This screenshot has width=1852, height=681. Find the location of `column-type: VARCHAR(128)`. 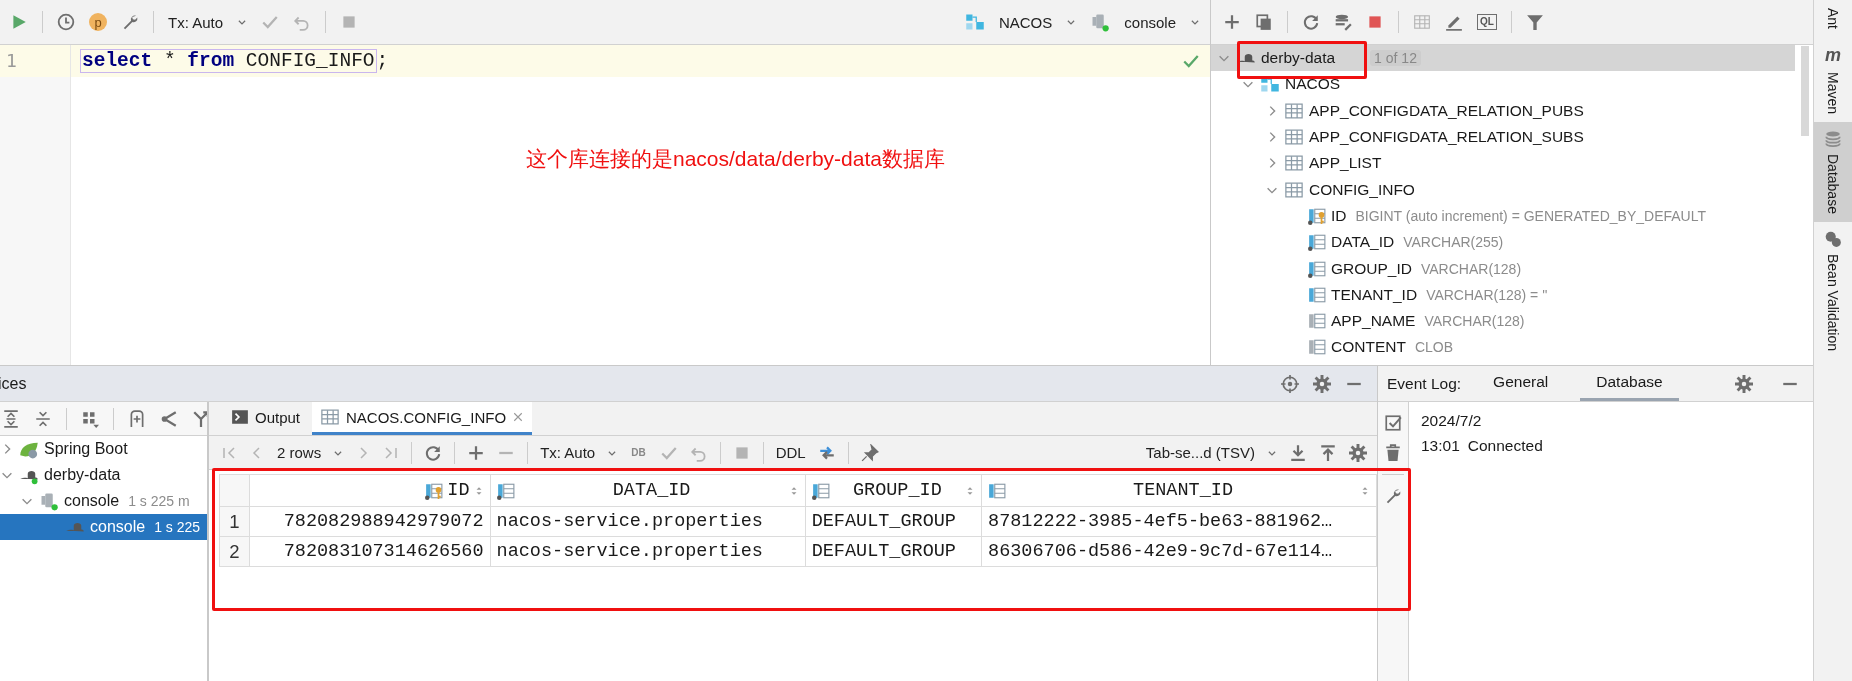

column-type: VARCHAR(128) is located at coordinates (1471, 268).